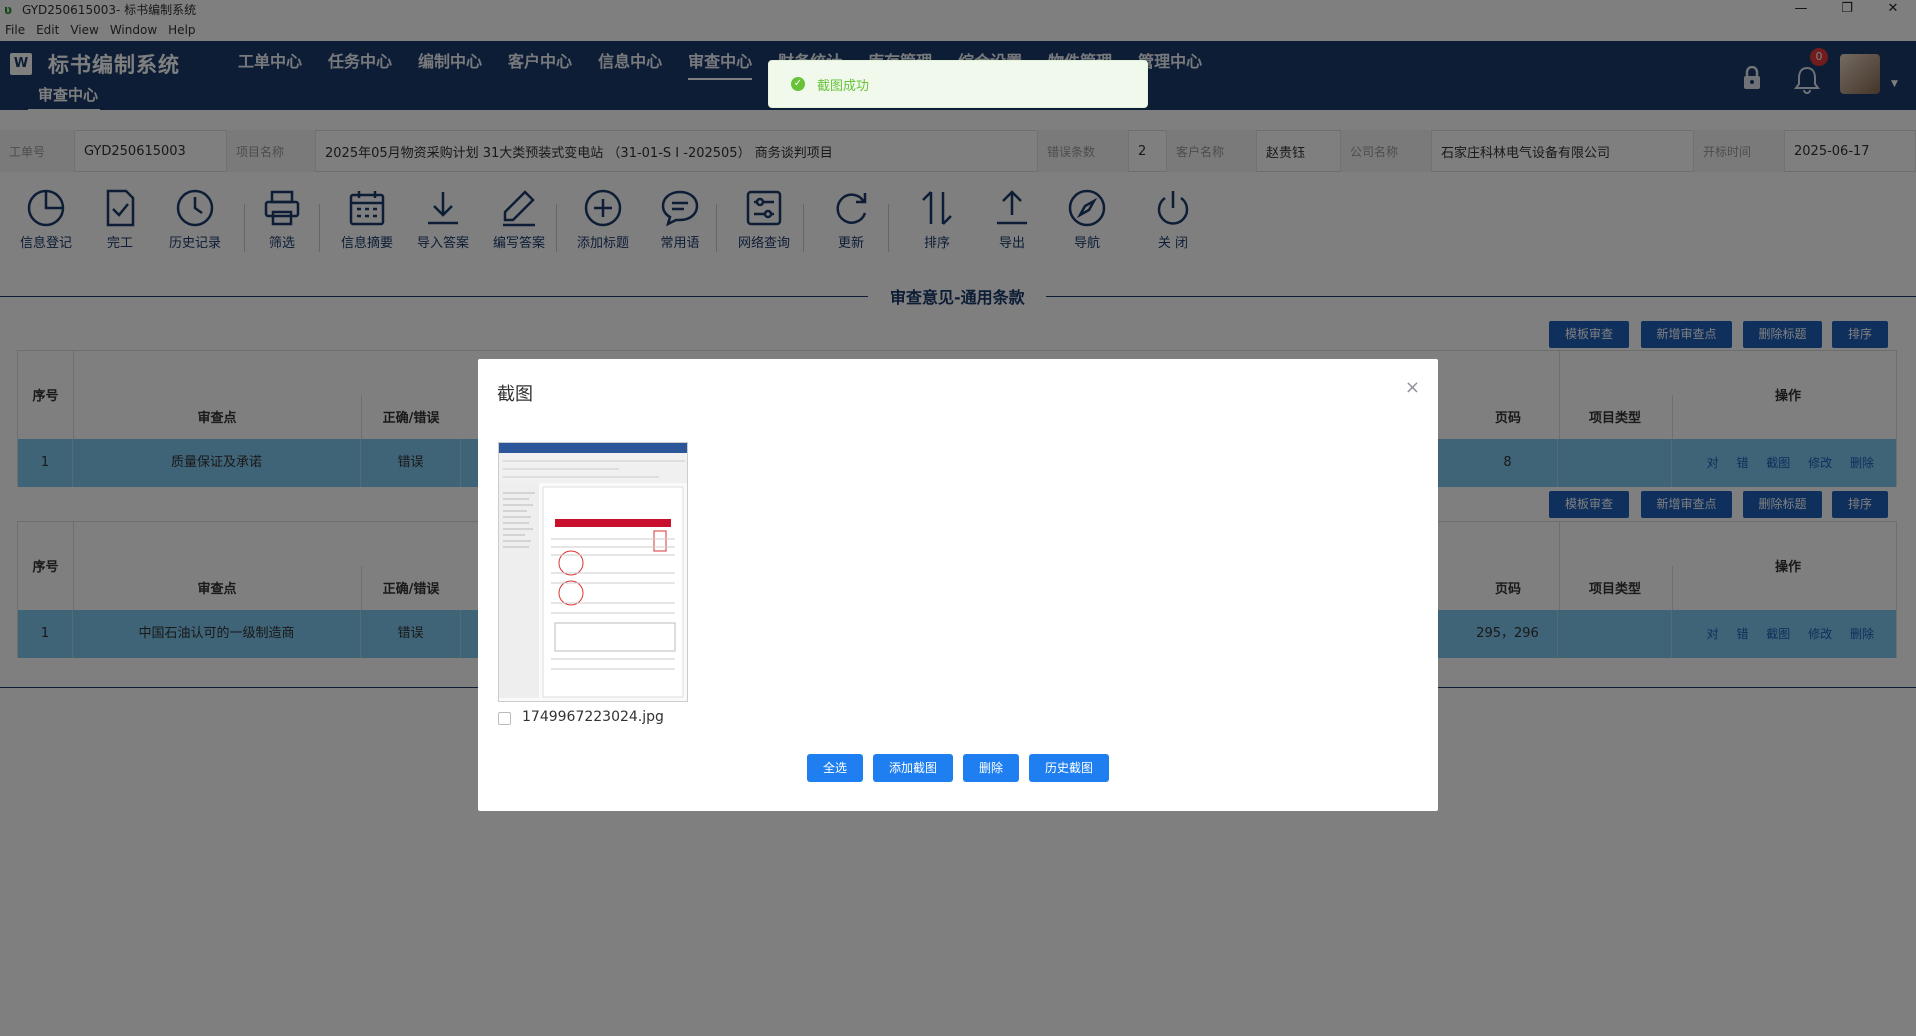 The width and height of the screenshot is (1916, 1036). What do you see at coordinates (504, 718) in the screenshot?
I see `thumbnail-checkbox` at bounding box center [504, 718].